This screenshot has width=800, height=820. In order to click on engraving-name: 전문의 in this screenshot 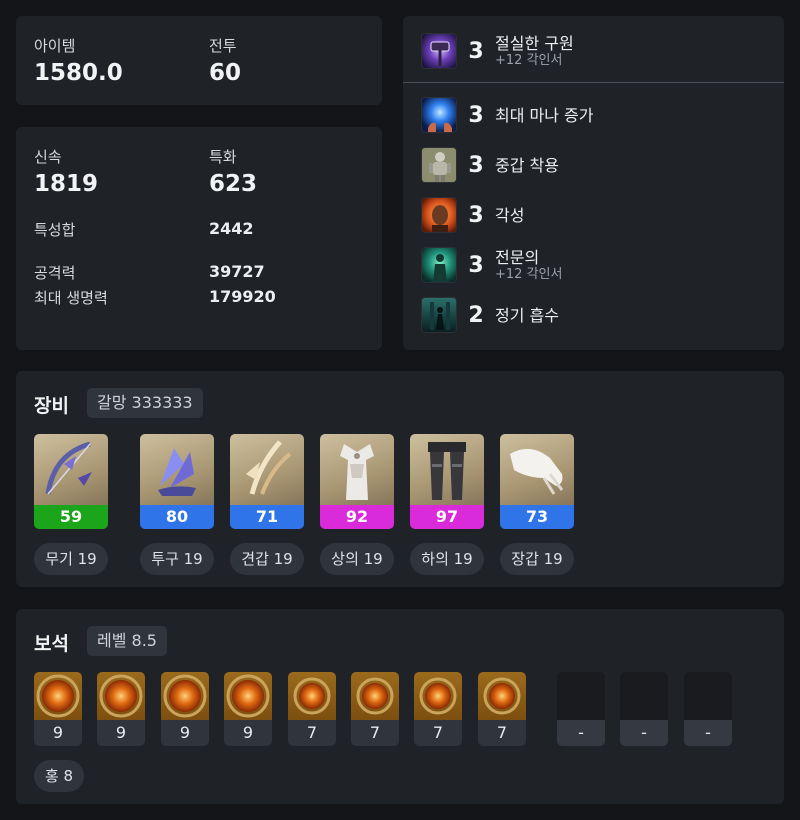, I will do `click(517, 257)`.